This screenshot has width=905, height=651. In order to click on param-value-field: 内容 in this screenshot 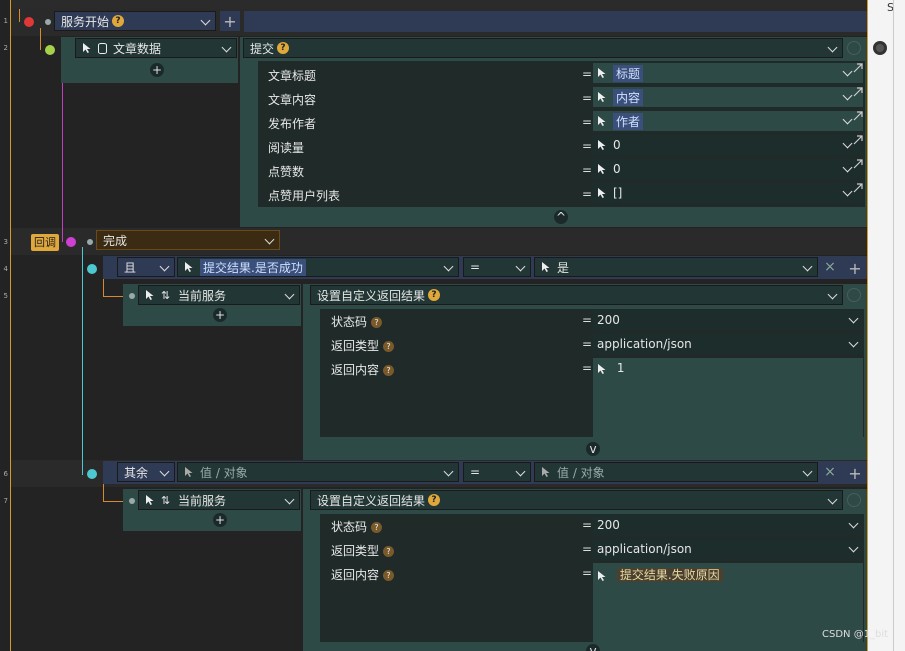, I will do `click(728, 97)`.